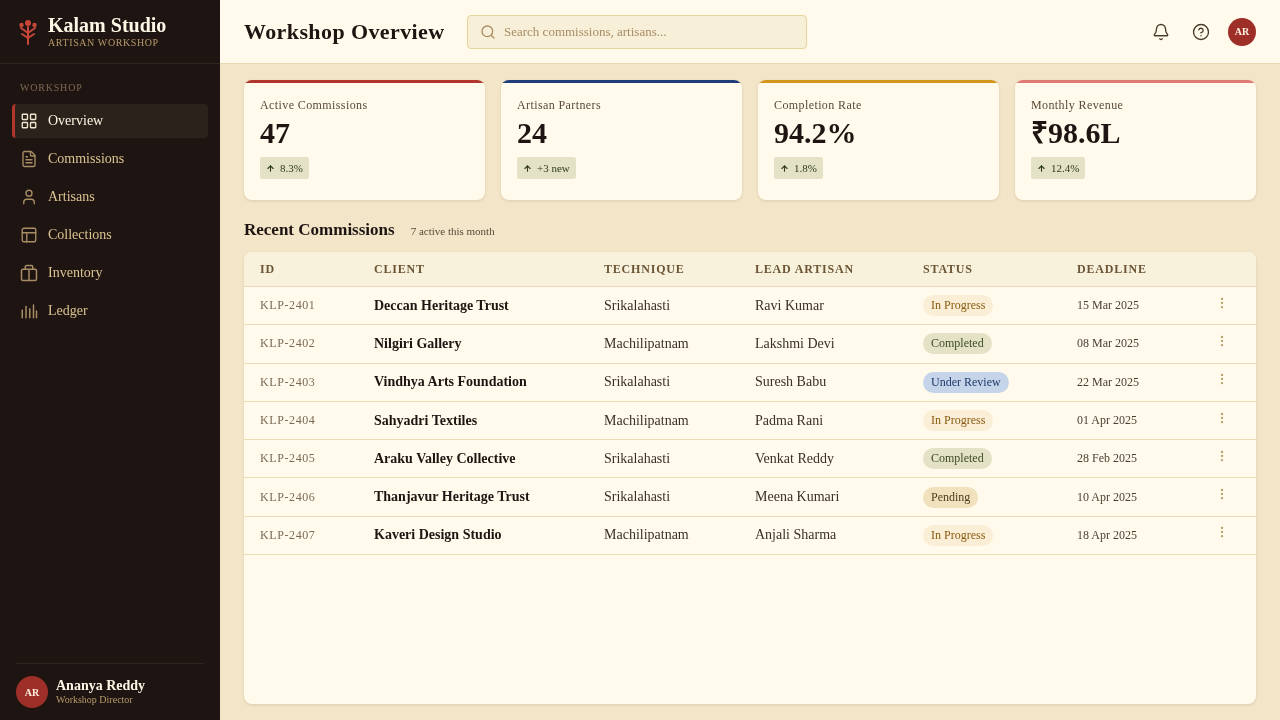  Describe the element at coordinates (795, 343) in the screenshot. I see `artisan-cell: Lakshmi Devi` at that location.